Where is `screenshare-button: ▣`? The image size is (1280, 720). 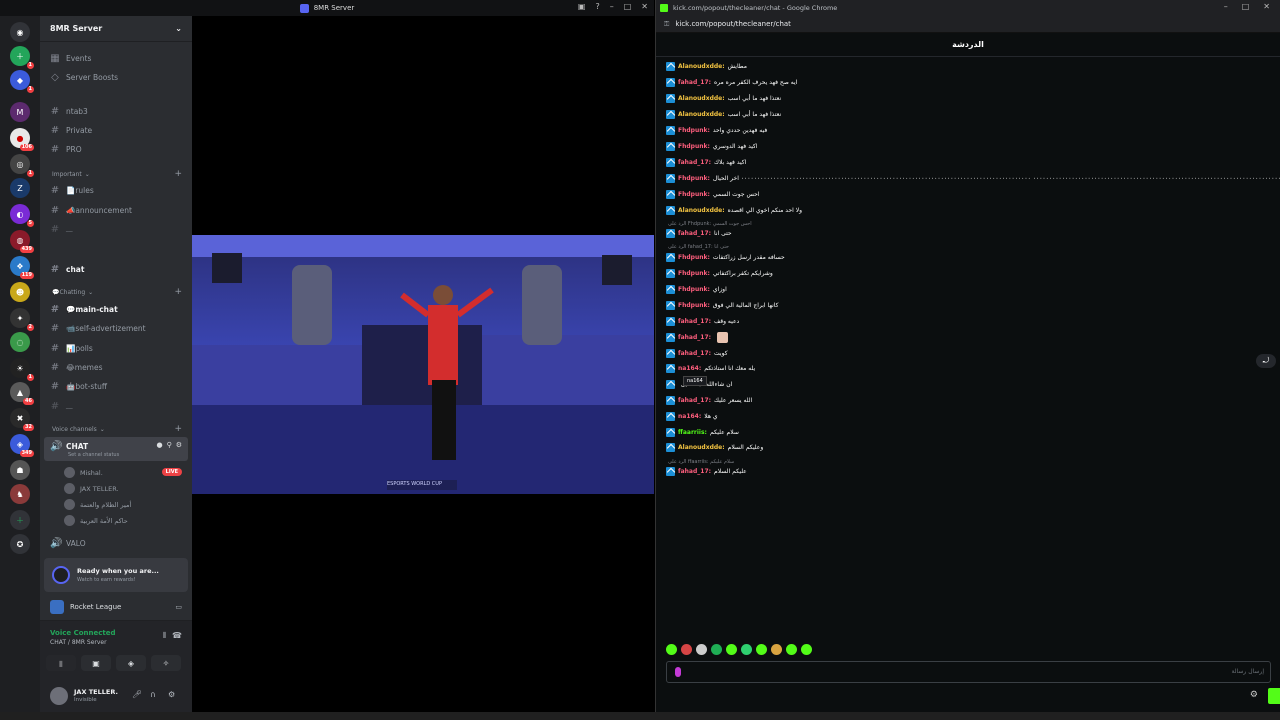
screenshare-button: ▣ is located at coordinates (96, 663).